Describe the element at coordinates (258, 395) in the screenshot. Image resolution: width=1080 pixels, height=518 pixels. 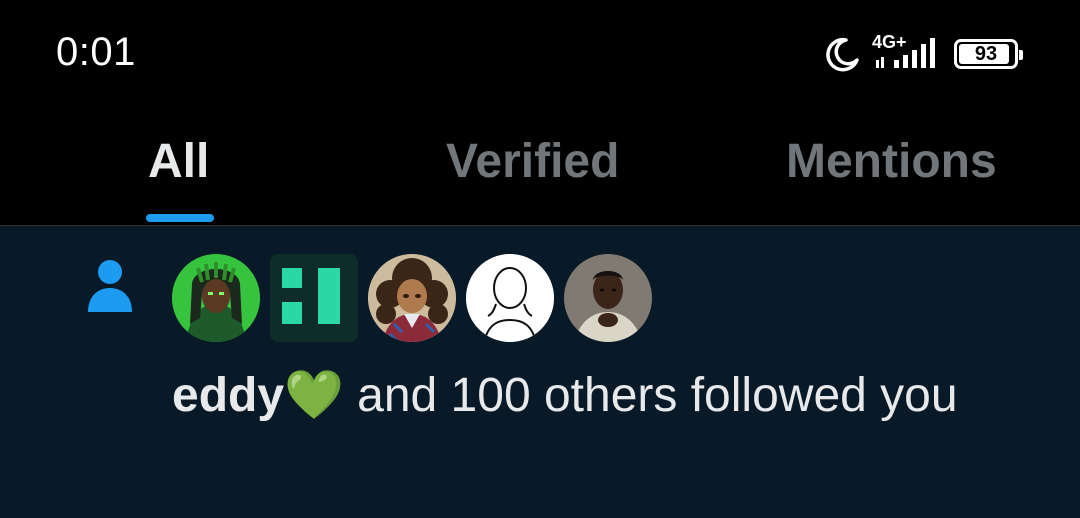
I see `follower-name: eddy💚` at that location.